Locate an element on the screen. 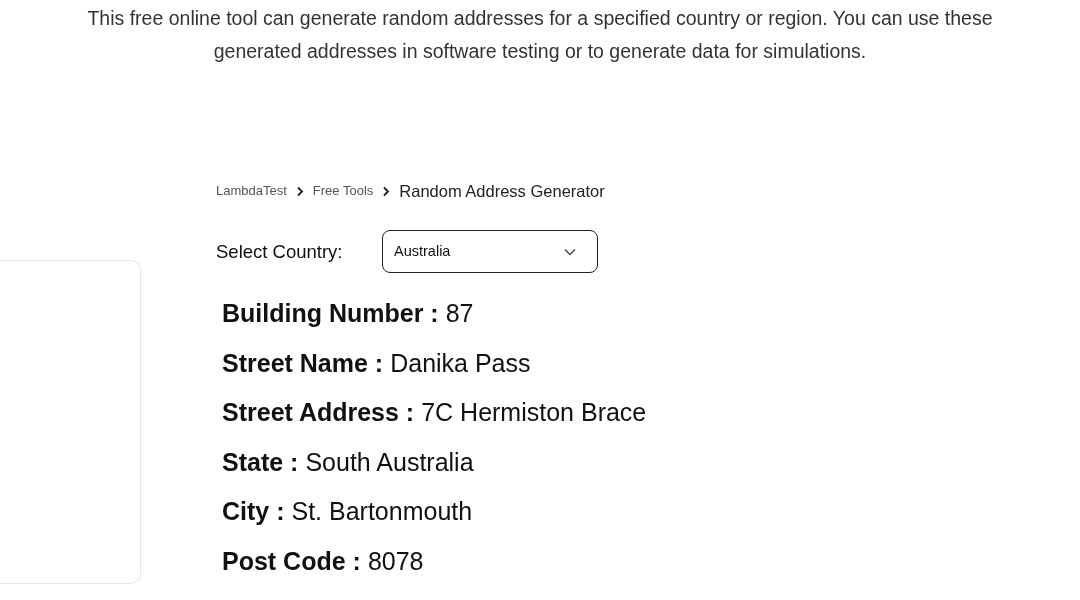 The image size is (1080, 600). chevron-down-icon is located at coordinates (570, 251).